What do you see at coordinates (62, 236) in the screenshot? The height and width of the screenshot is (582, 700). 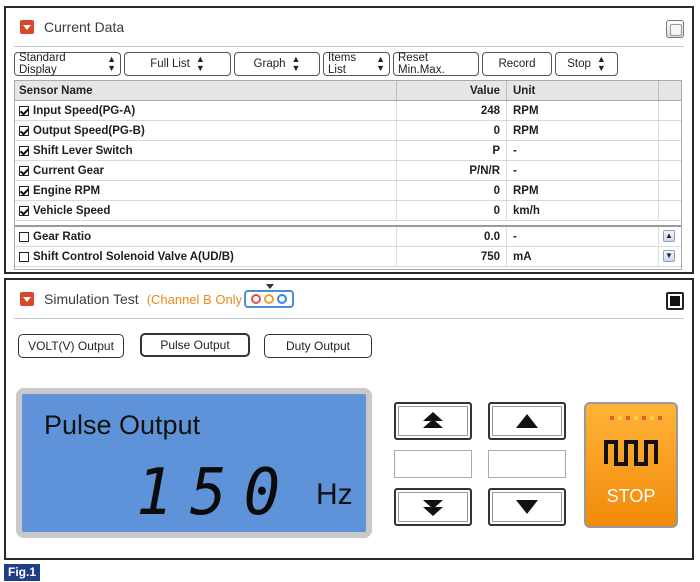 I see `sensor-name: Gear Ratio` at bounding box center [62, 236].